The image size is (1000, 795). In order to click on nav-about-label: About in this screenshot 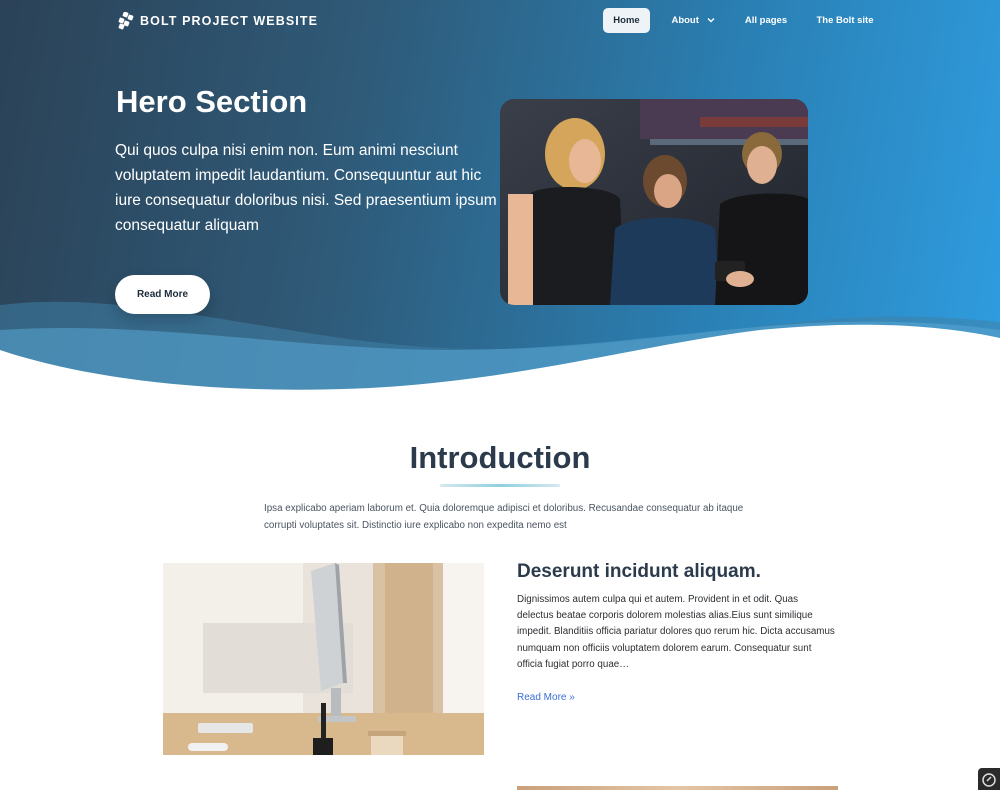, I will do `click(685, 20)`.